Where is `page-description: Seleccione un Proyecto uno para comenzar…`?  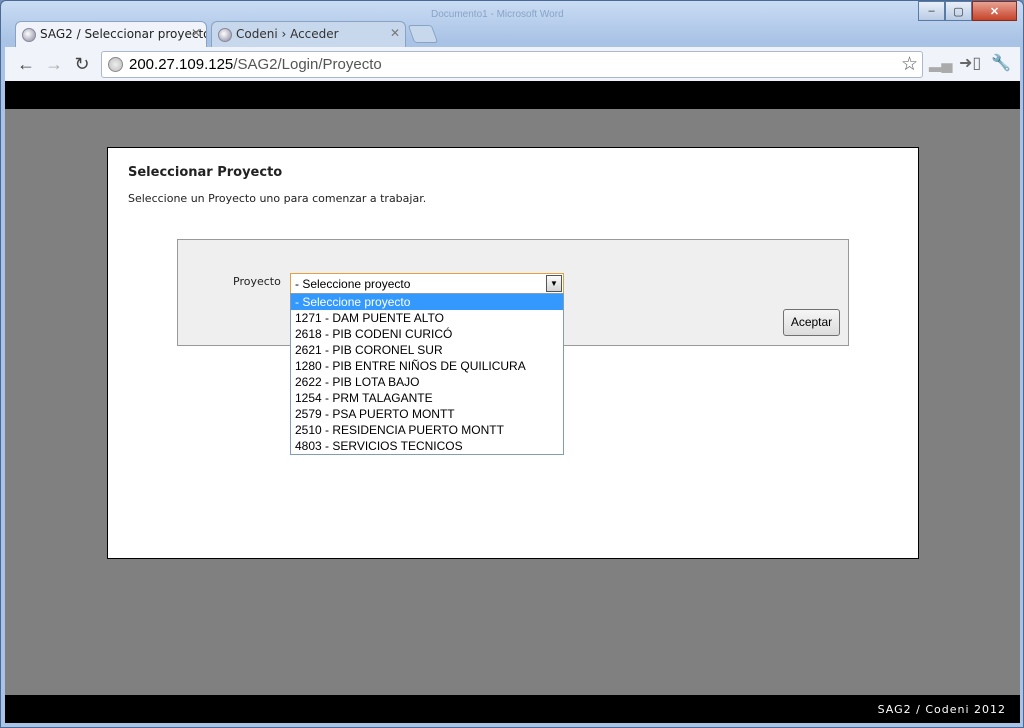
page-description: Seleccione un Proyecto uno para comenzar… is located at coordinates (277, 198).